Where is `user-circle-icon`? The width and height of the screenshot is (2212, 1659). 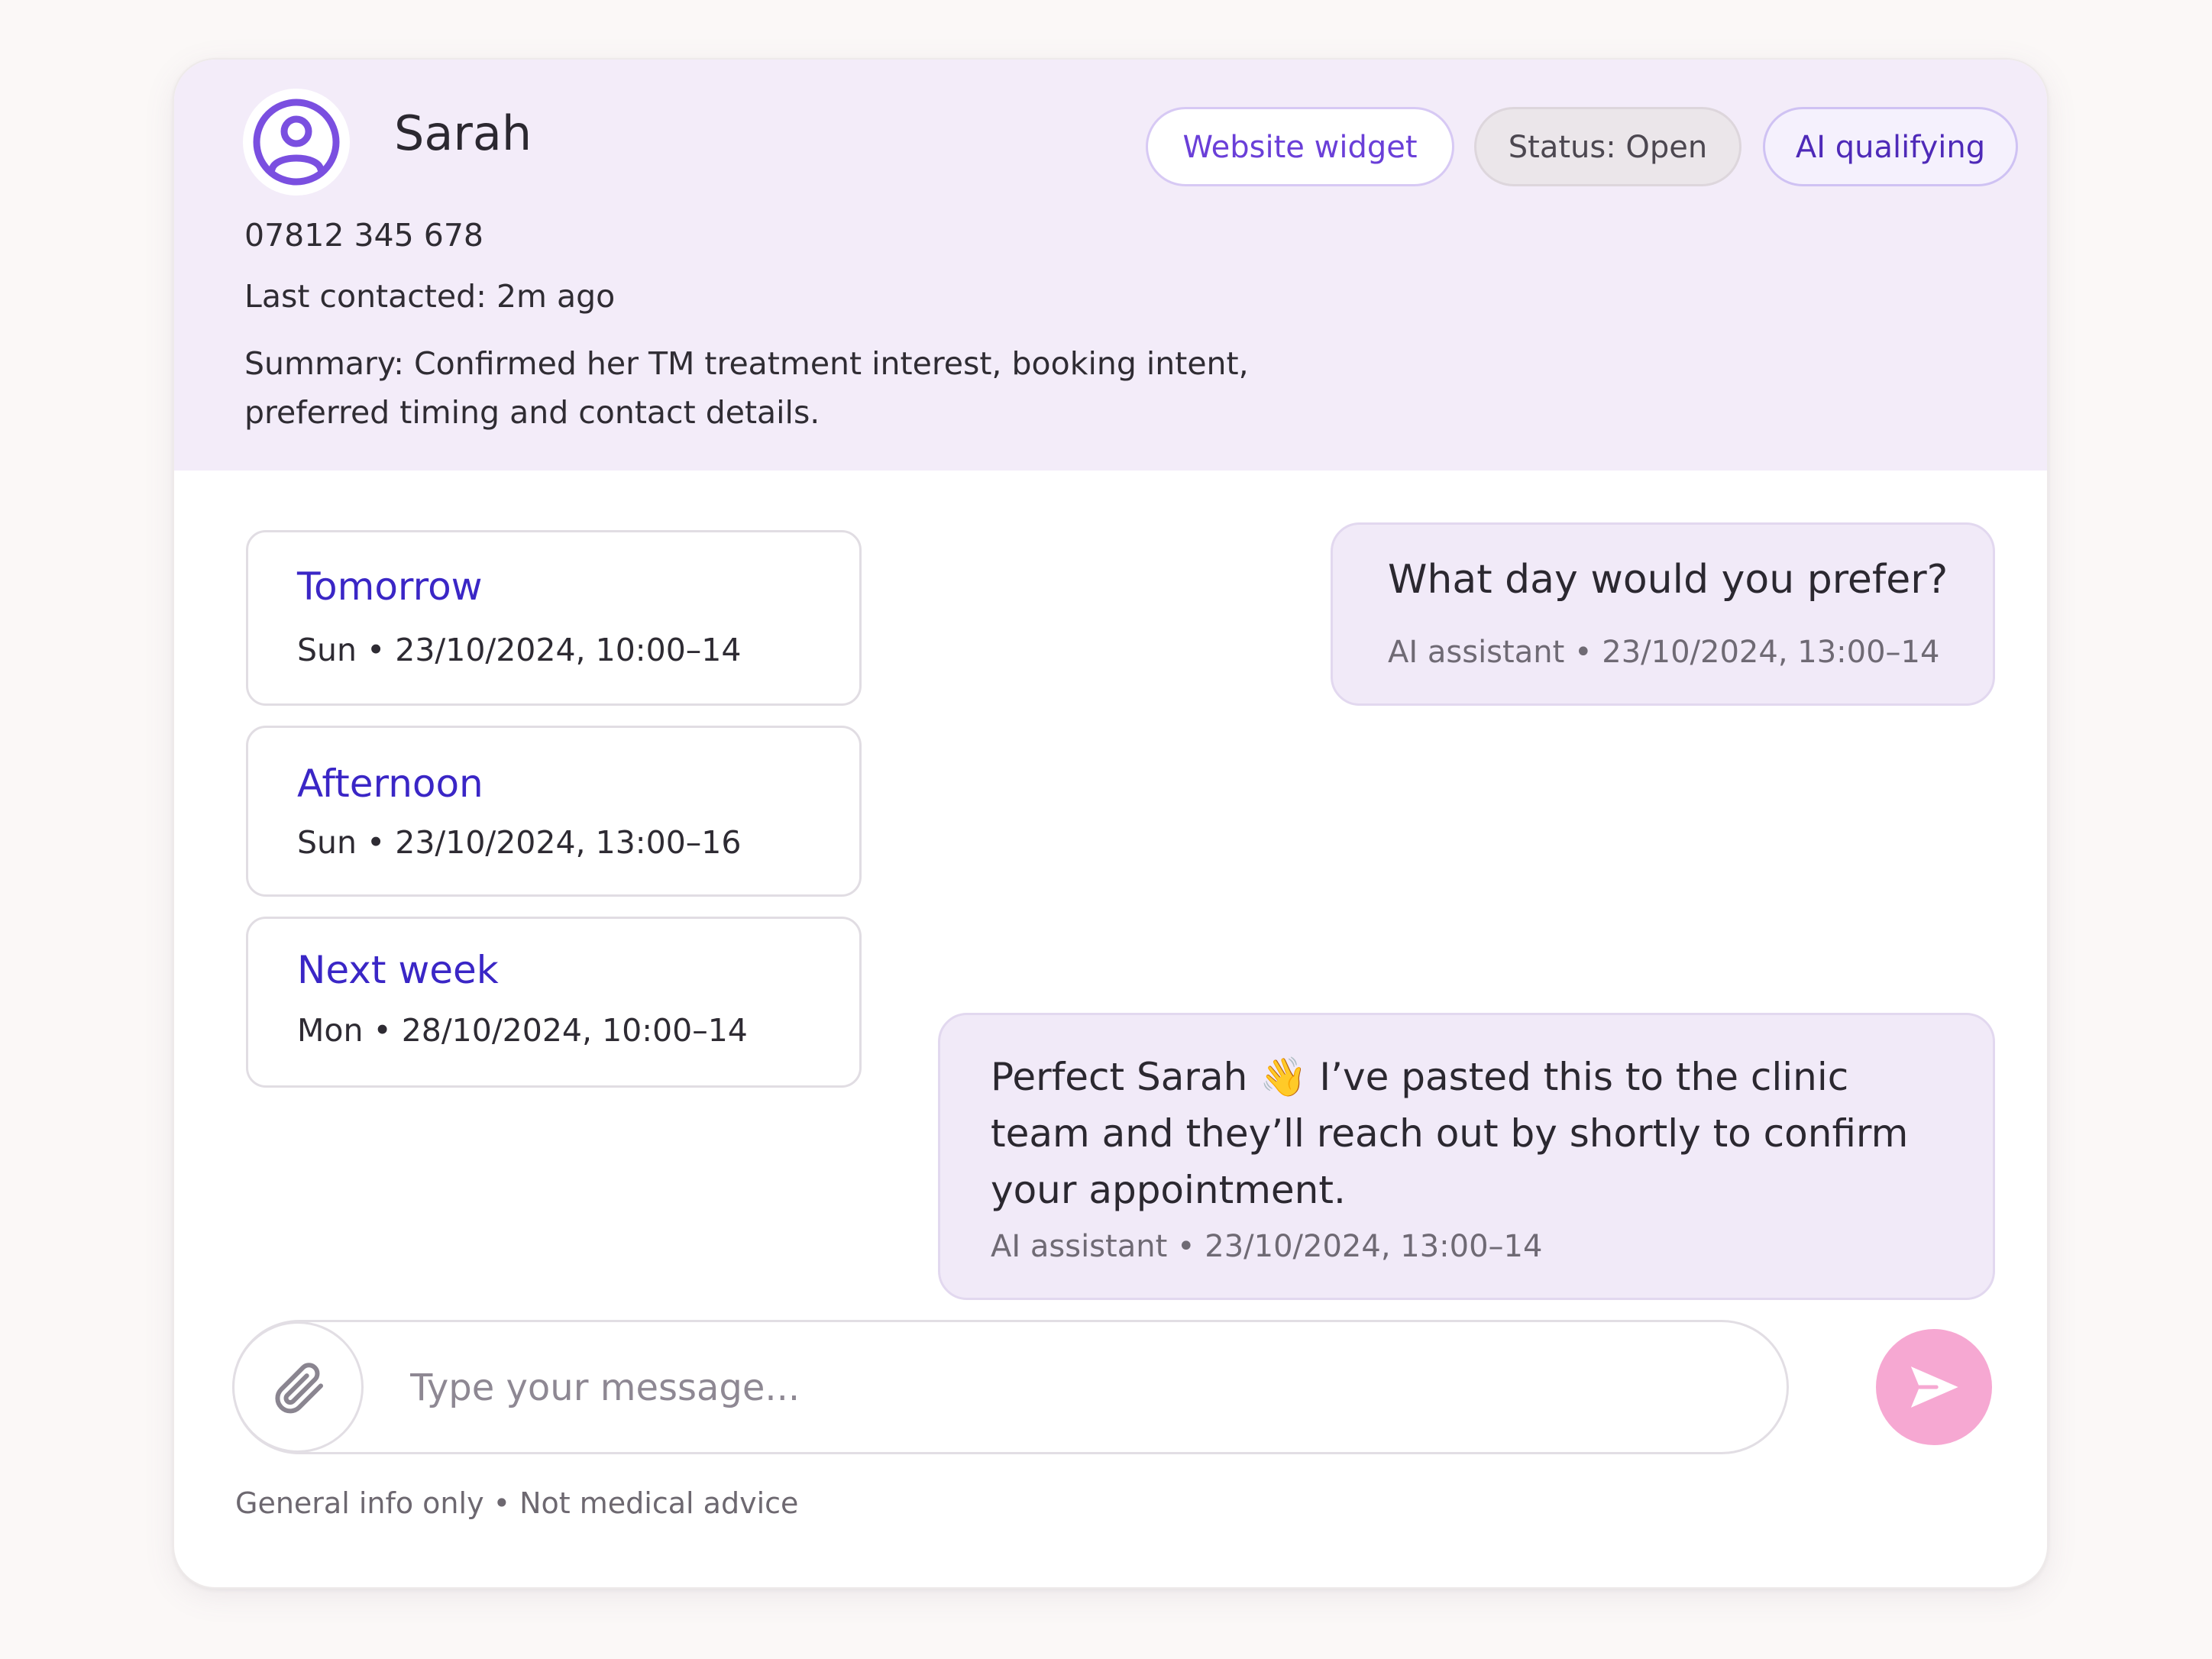 user-circle-icon is located at coordinates (296, 142).